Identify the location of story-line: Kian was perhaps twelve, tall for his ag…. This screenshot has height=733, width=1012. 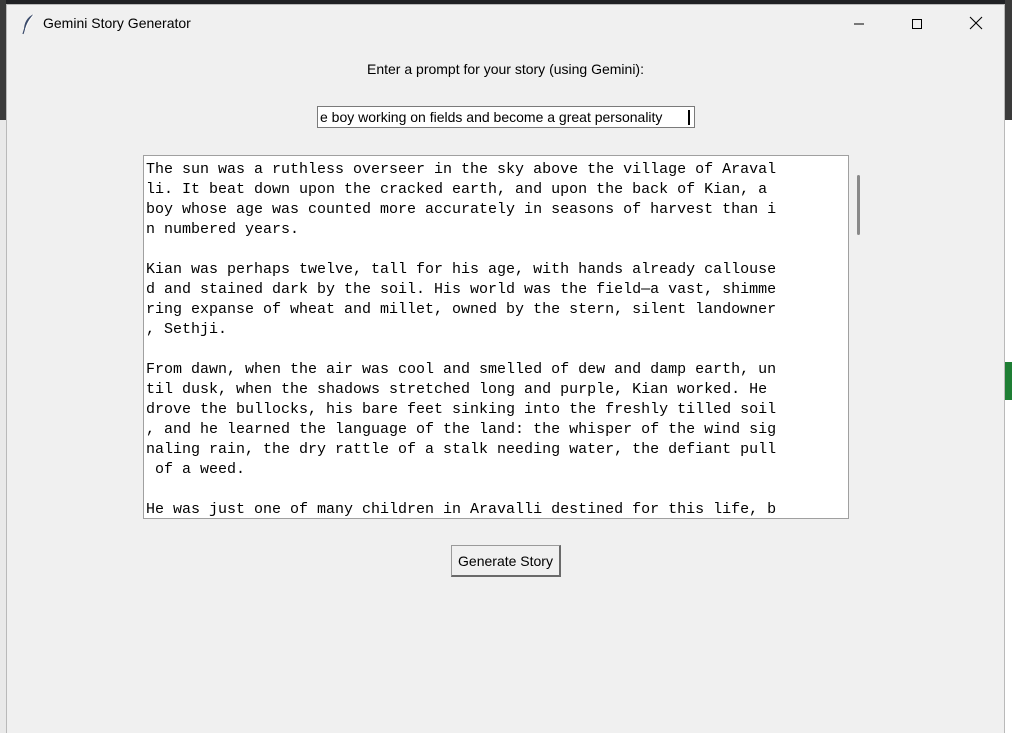
(461, 269).